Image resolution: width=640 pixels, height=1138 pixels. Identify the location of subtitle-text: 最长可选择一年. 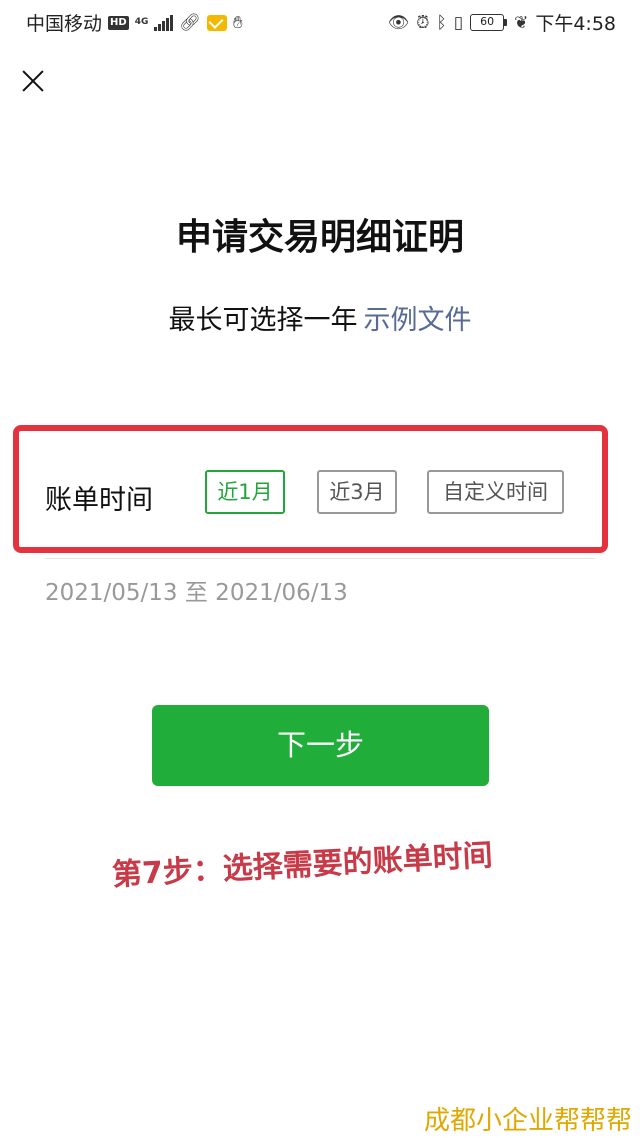
(263, 320).